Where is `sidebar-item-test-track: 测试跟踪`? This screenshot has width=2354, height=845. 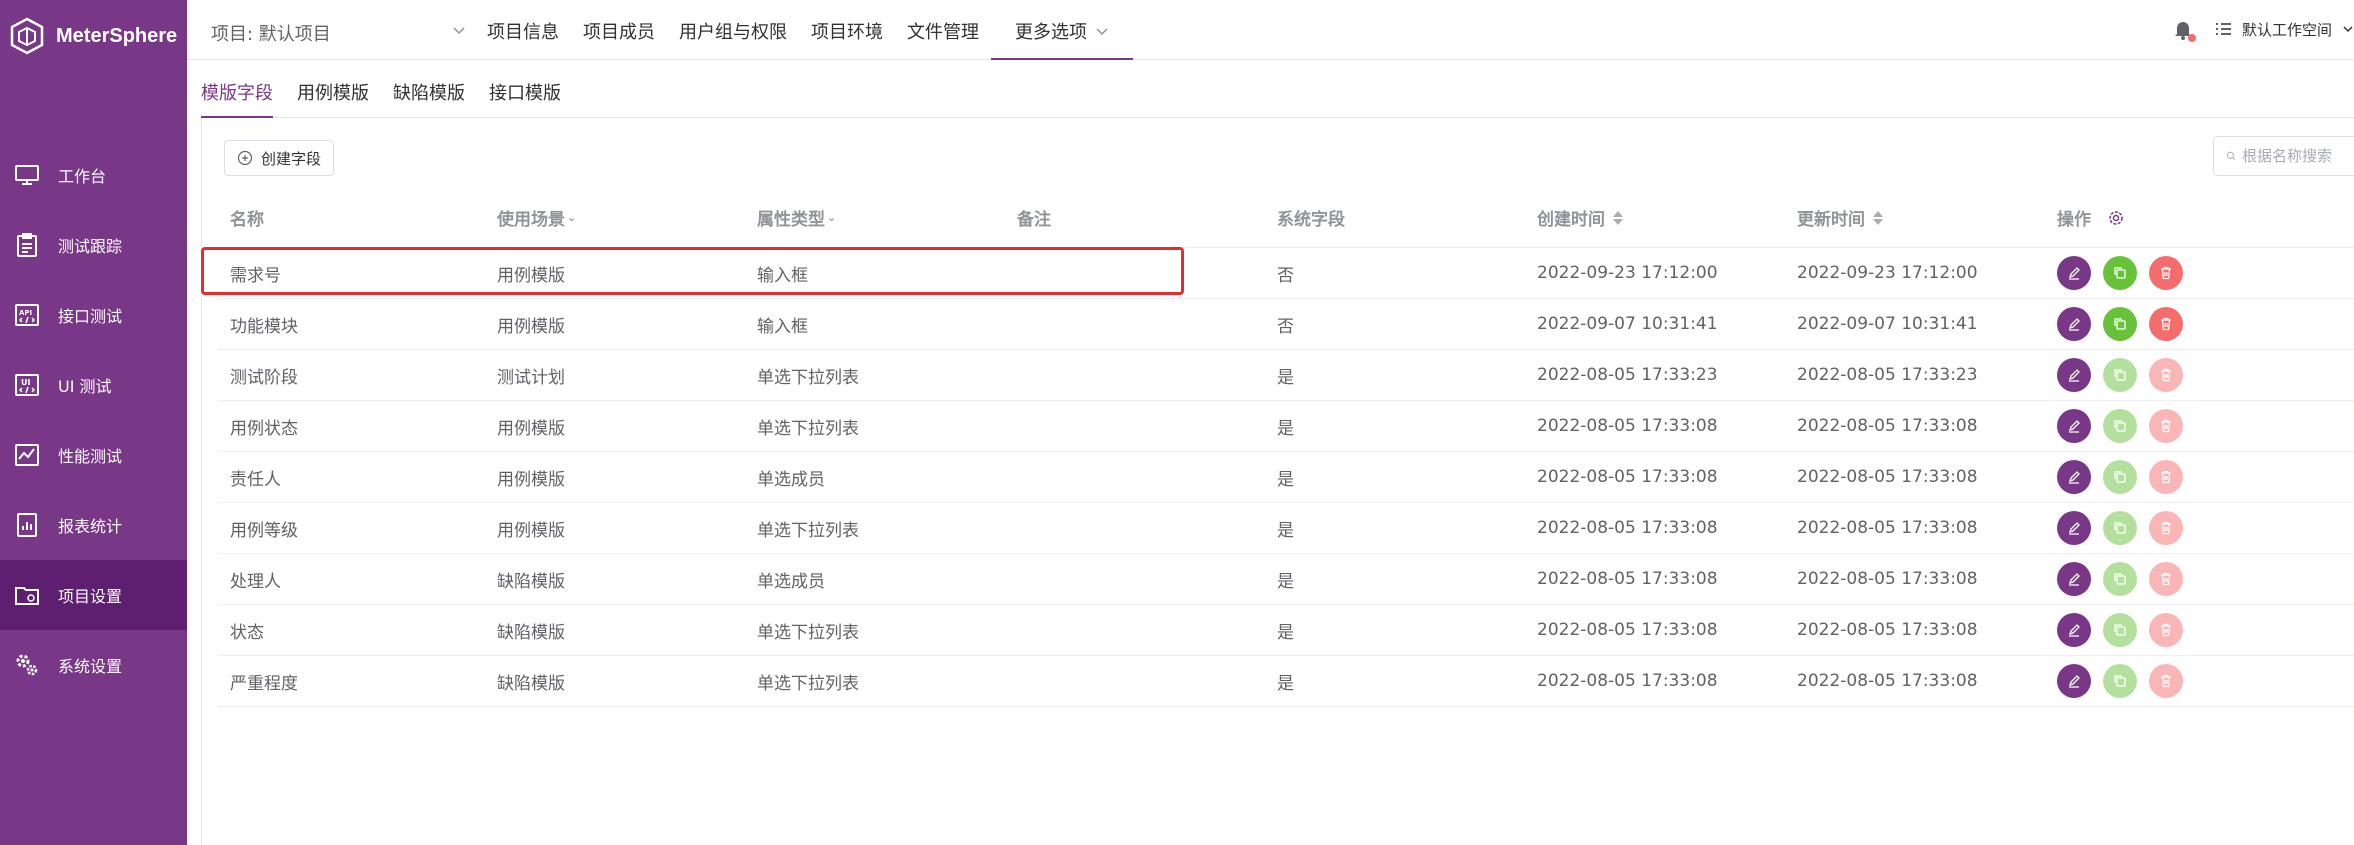
sidebar-item-test-track: 测试跟踪 is located at coordinates (93, 245).